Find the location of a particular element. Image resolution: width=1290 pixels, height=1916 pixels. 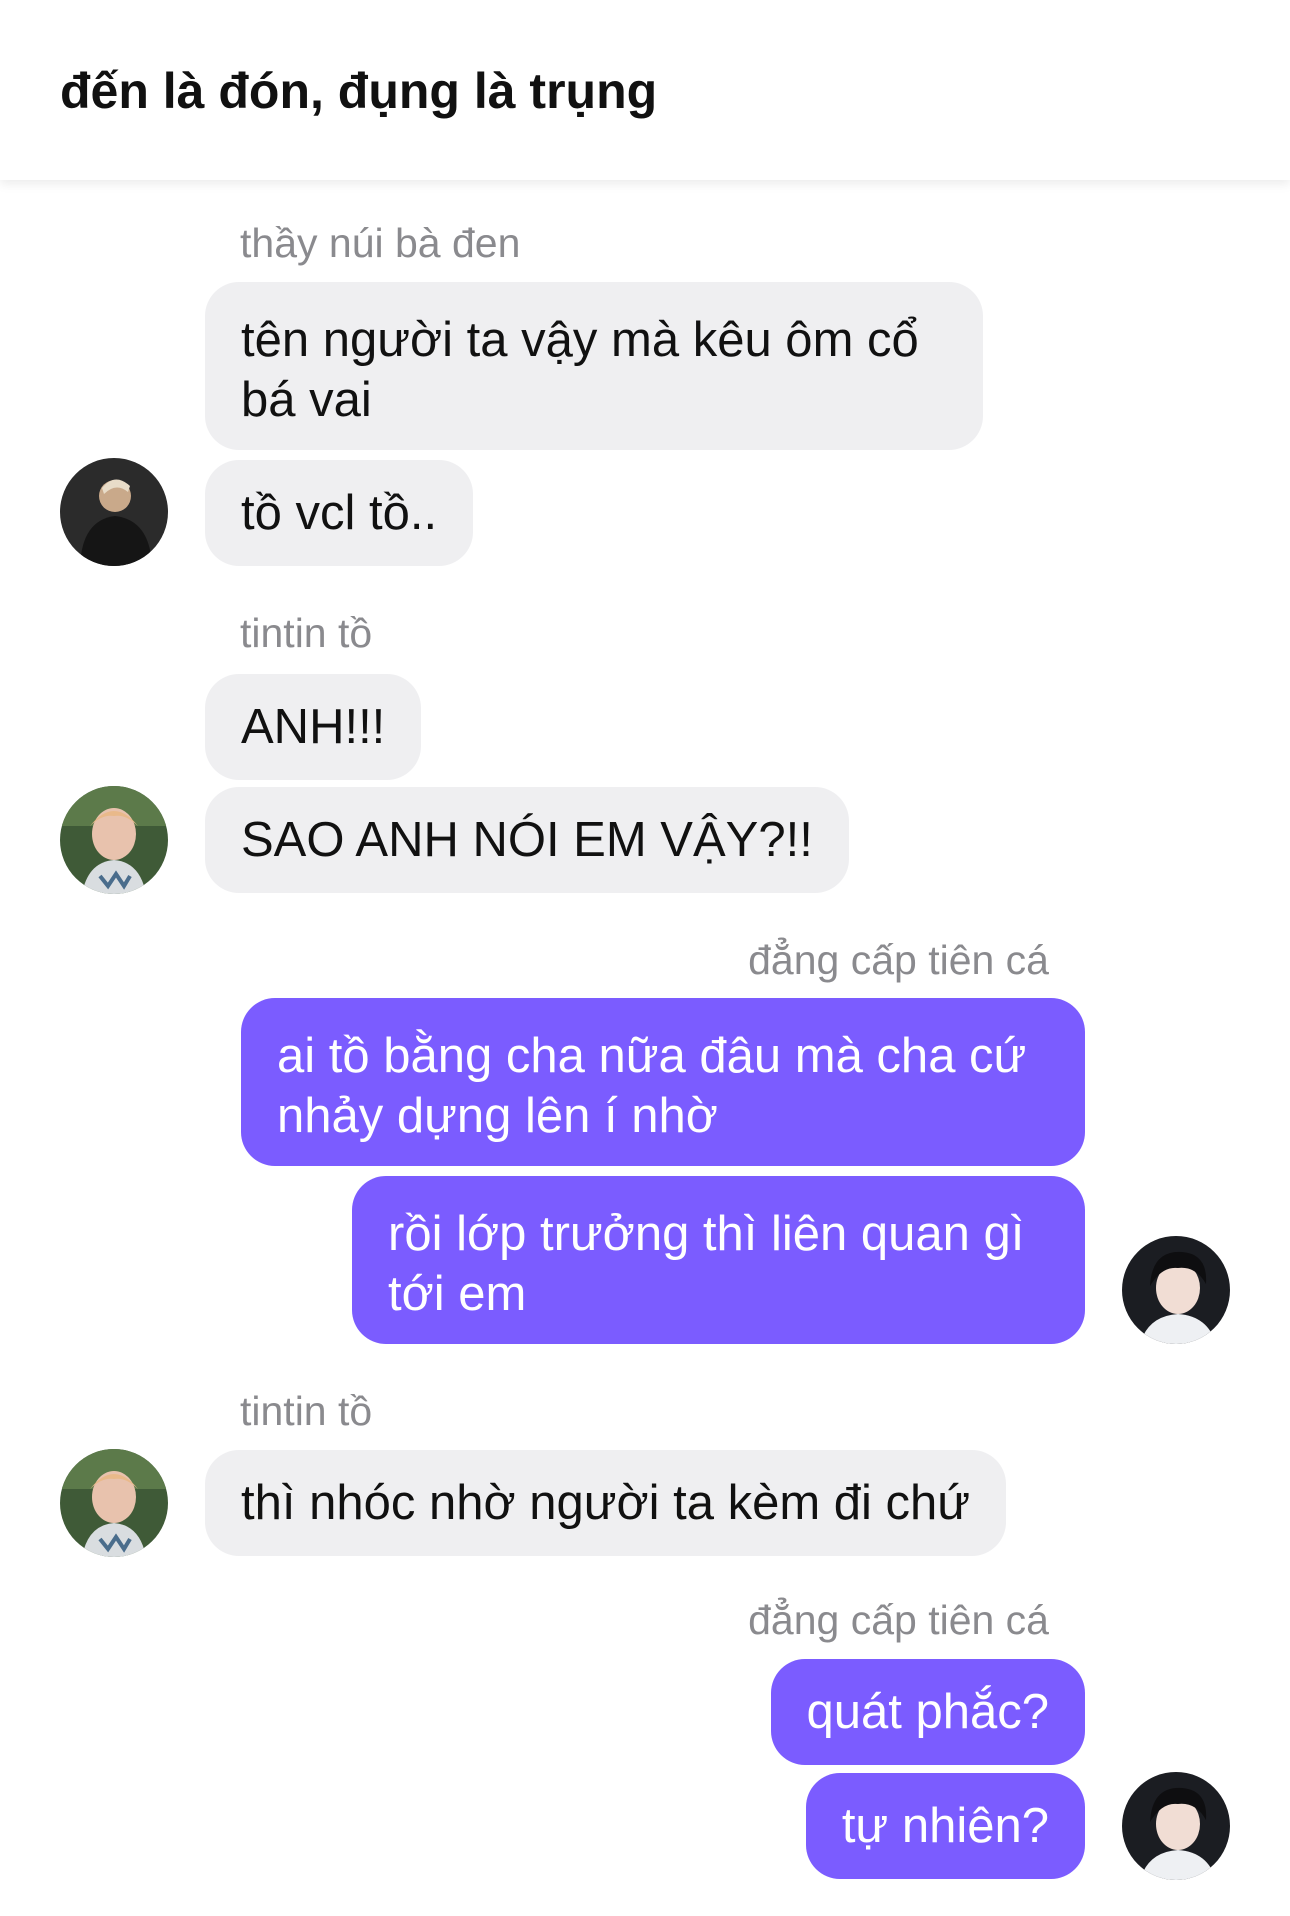

sender-name: thầy núi bà đen is located at coordinates (380, 243).